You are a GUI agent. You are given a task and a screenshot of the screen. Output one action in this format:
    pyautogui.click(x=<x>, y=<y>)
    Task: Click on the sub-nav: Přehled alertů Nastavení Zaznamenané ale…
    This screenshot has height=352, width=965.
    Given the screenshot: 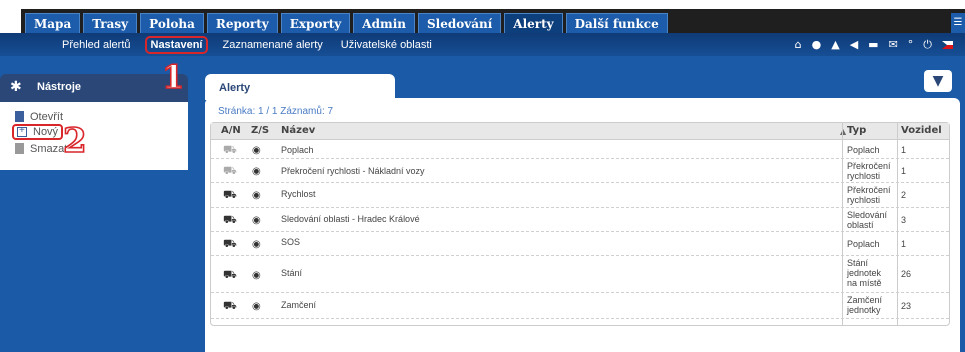 What is the action you would take?
    pyautogui.click(x=482, y=44)
    